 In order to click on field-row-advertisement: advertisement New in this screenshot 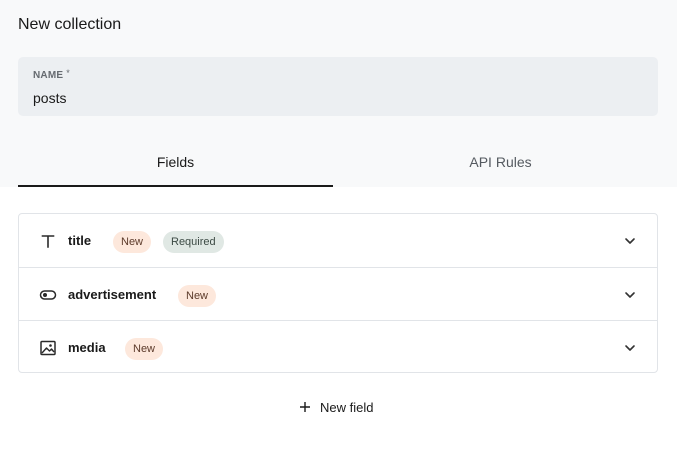, I will do `click(338, 293)`.